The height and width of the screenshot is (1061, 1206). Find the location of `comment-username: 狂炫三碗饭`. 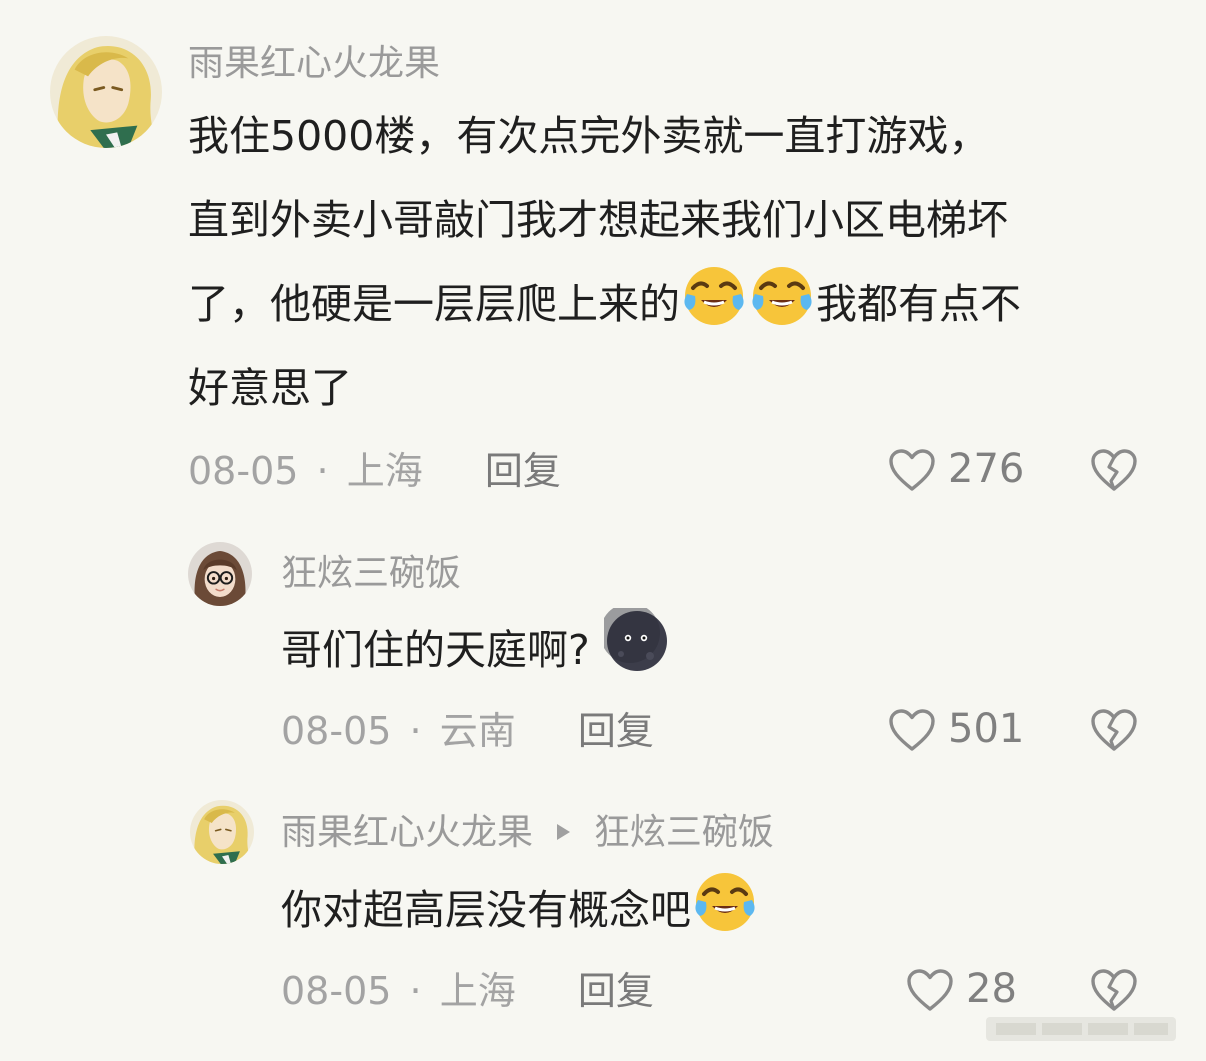

comment-username: 狂炫三碗饭 is located at coordinates (371, 574).